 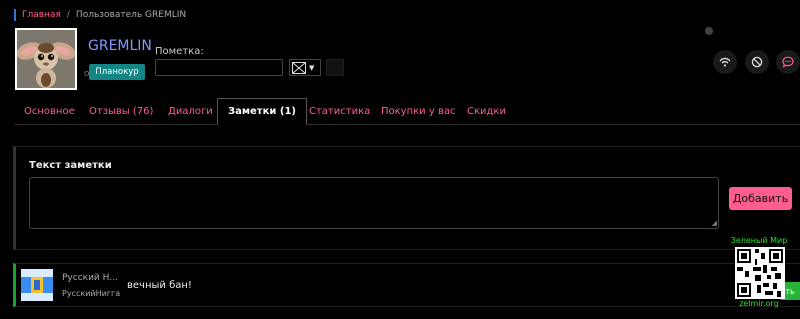 I want to click on note-label: Пометка:, so click(x=179, y=51).